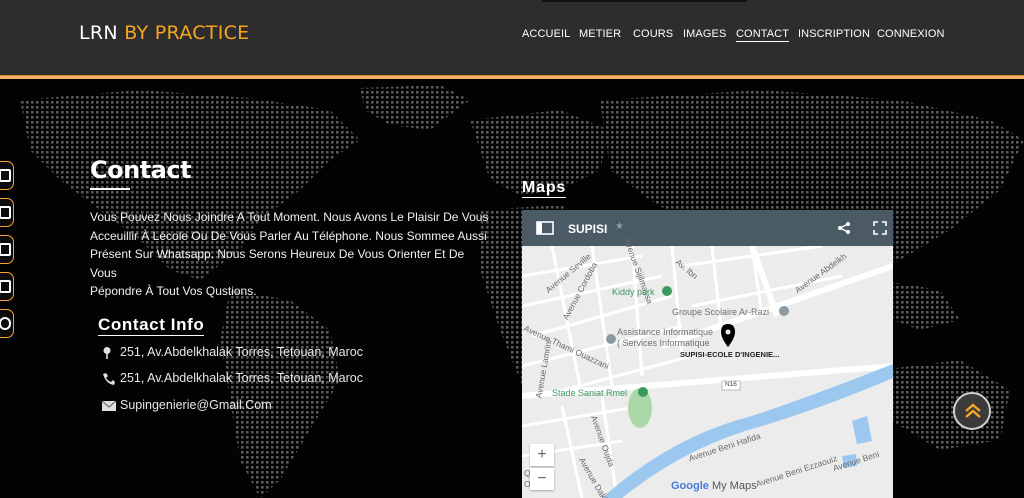  I want to click on zoom-out-button: −, so click(542, 479).